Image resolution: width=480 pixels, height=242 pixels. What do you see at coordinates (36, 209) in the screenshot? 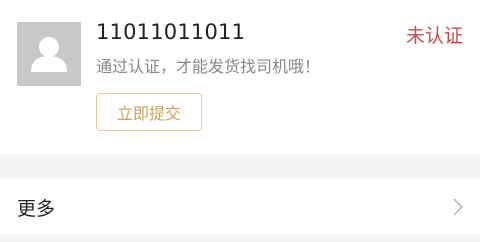
I see `more-label: 更多` at bounding box center [36, 209].